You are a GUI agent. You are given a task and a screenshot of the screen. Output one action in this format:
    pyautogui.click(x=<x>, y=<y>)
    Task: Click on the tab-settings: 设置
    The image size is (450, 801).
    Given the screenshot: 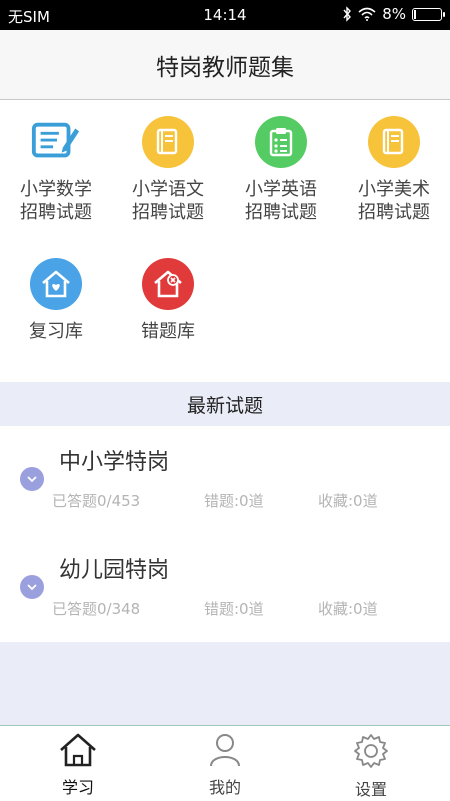 What is the action you would take?
    pyautogui.click(x=371, y=766)
    